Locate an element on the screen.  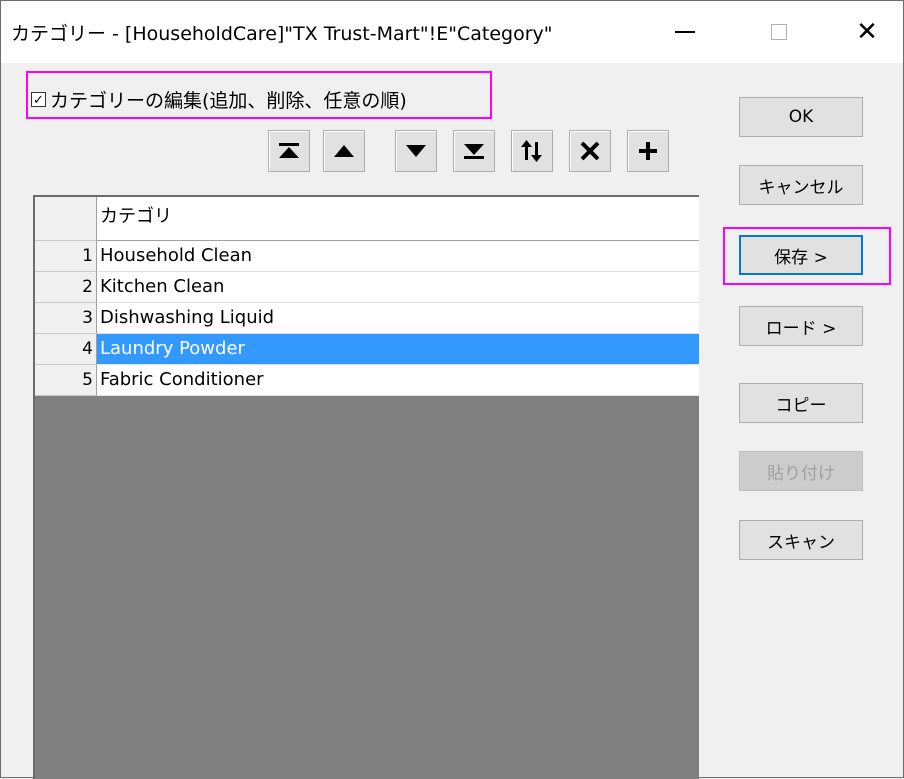
paste-button: 貼り付け is located at coordinates (801, 471).